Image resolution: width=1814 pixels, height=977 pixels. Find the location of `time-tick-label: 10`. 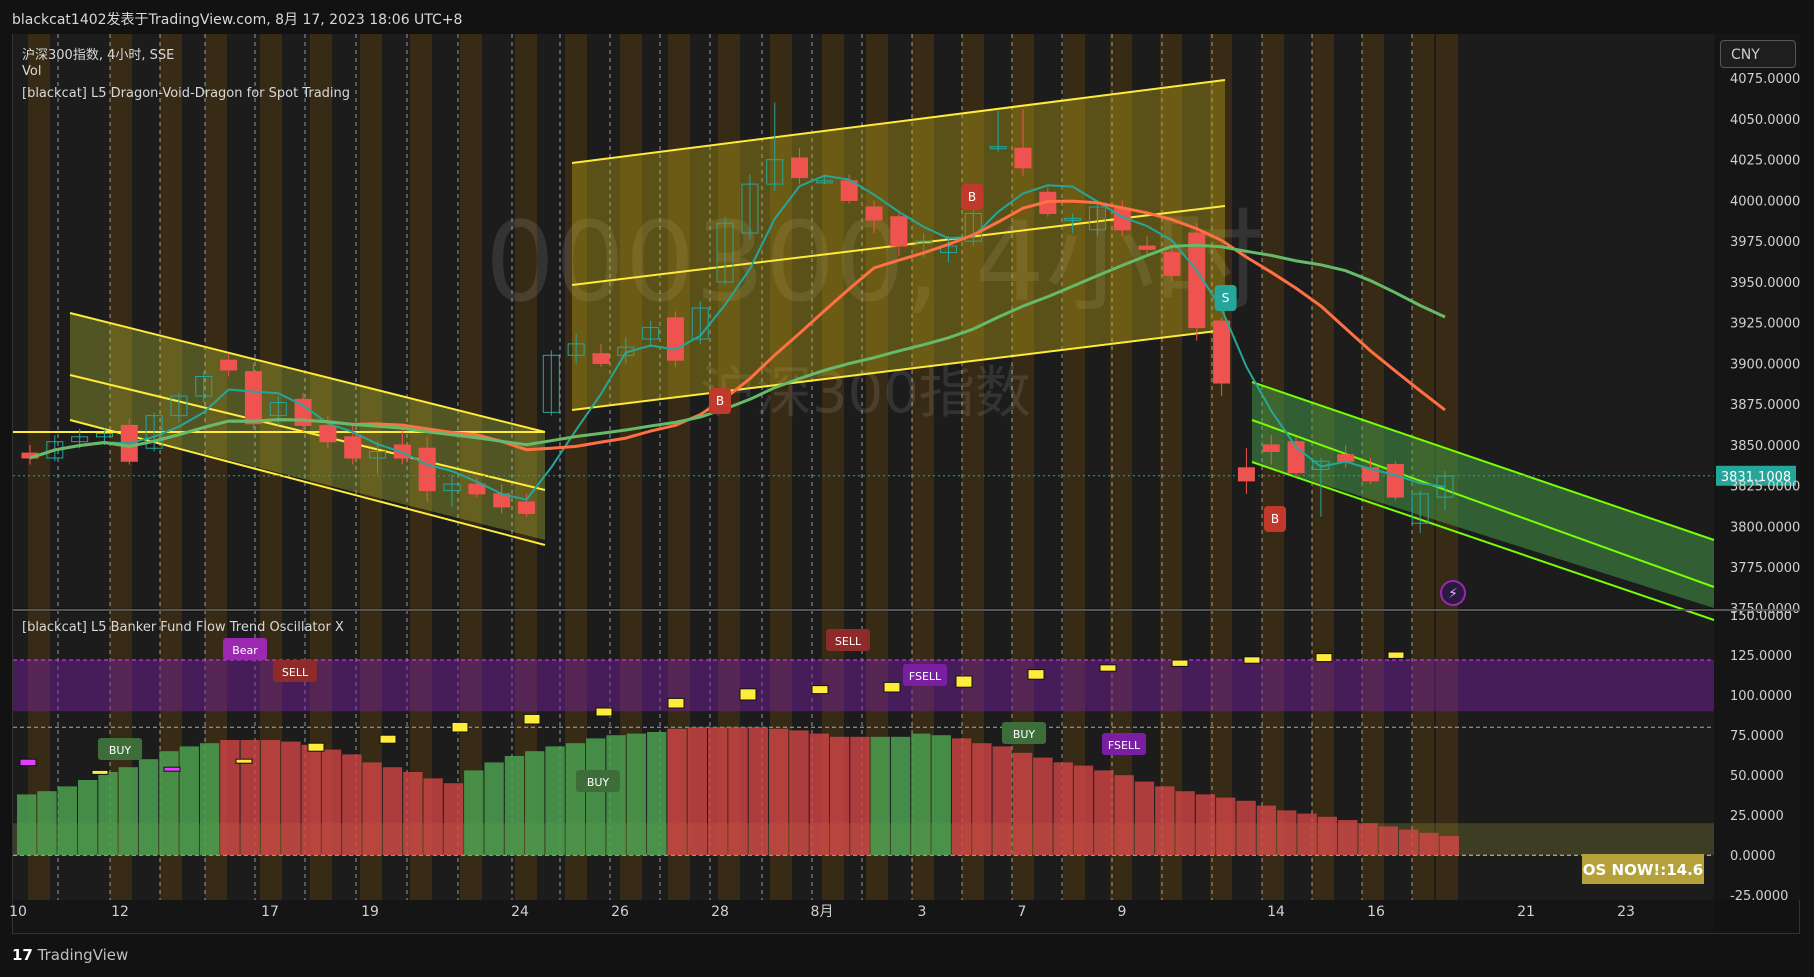

time-tick-label: 10 is located at coordinates (18, 912).